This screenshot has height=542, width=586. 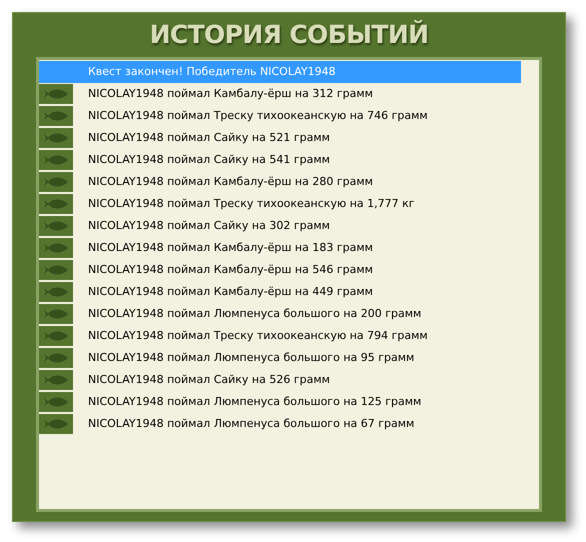 What do you see at coordinates (209, 138) in the screenshot?
I see `event-text: NICOLAY1948 поймал Сайку на 521 грамм` at bounding box center [209, 138].